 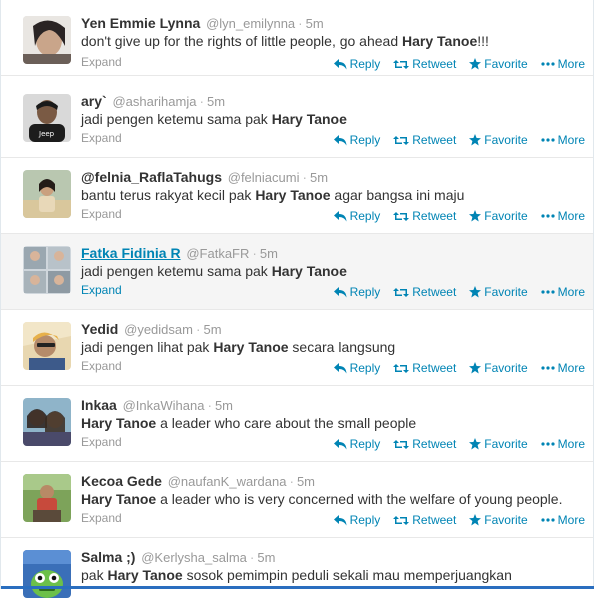 I want to click on favorite-label: Favorite, so click(x=506, y=216).